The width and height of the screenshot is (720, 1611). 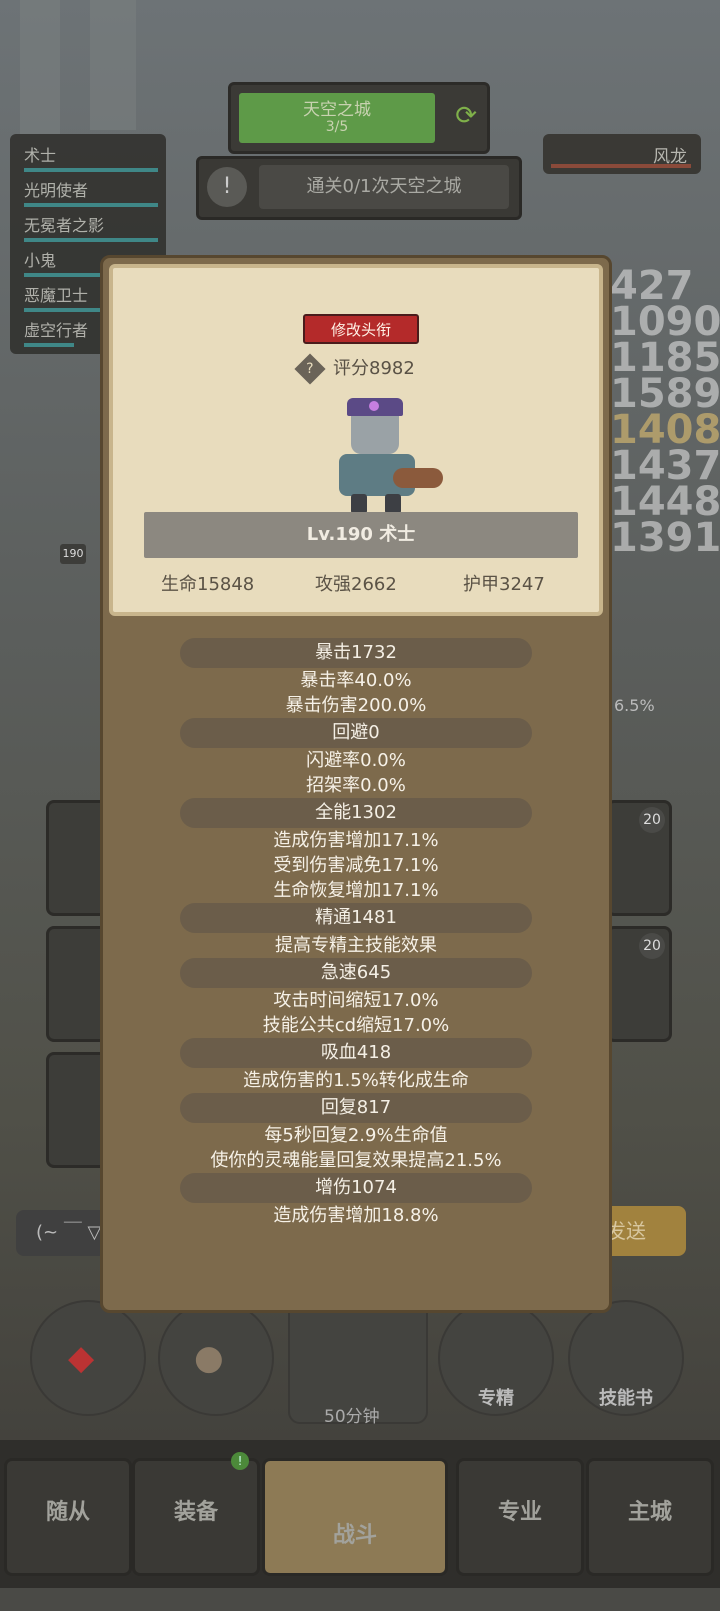 I want to click on attr-line: 使你的灵魂能量回复效果提高21.5%, so click(x=356, y=1160).